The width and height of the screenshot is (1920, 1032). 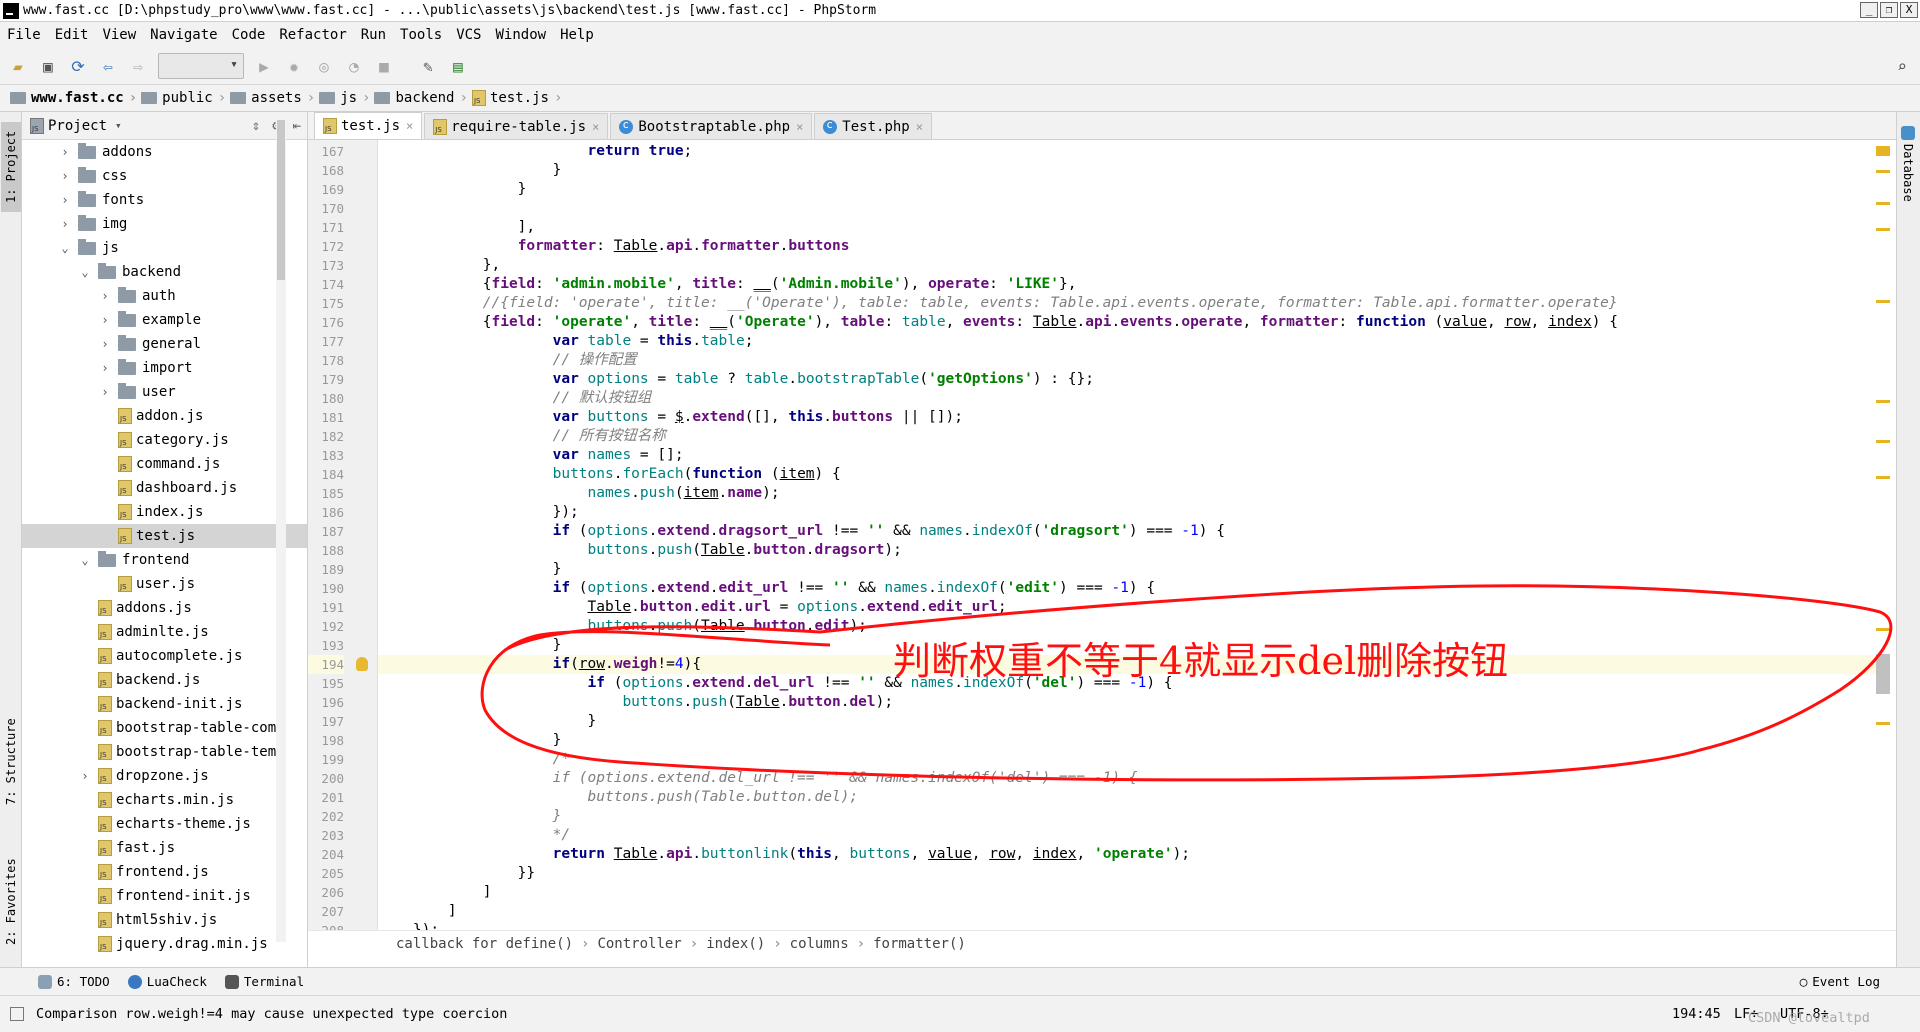 I want to click on coverage-icon: ◎, so click(x=324, y=66).